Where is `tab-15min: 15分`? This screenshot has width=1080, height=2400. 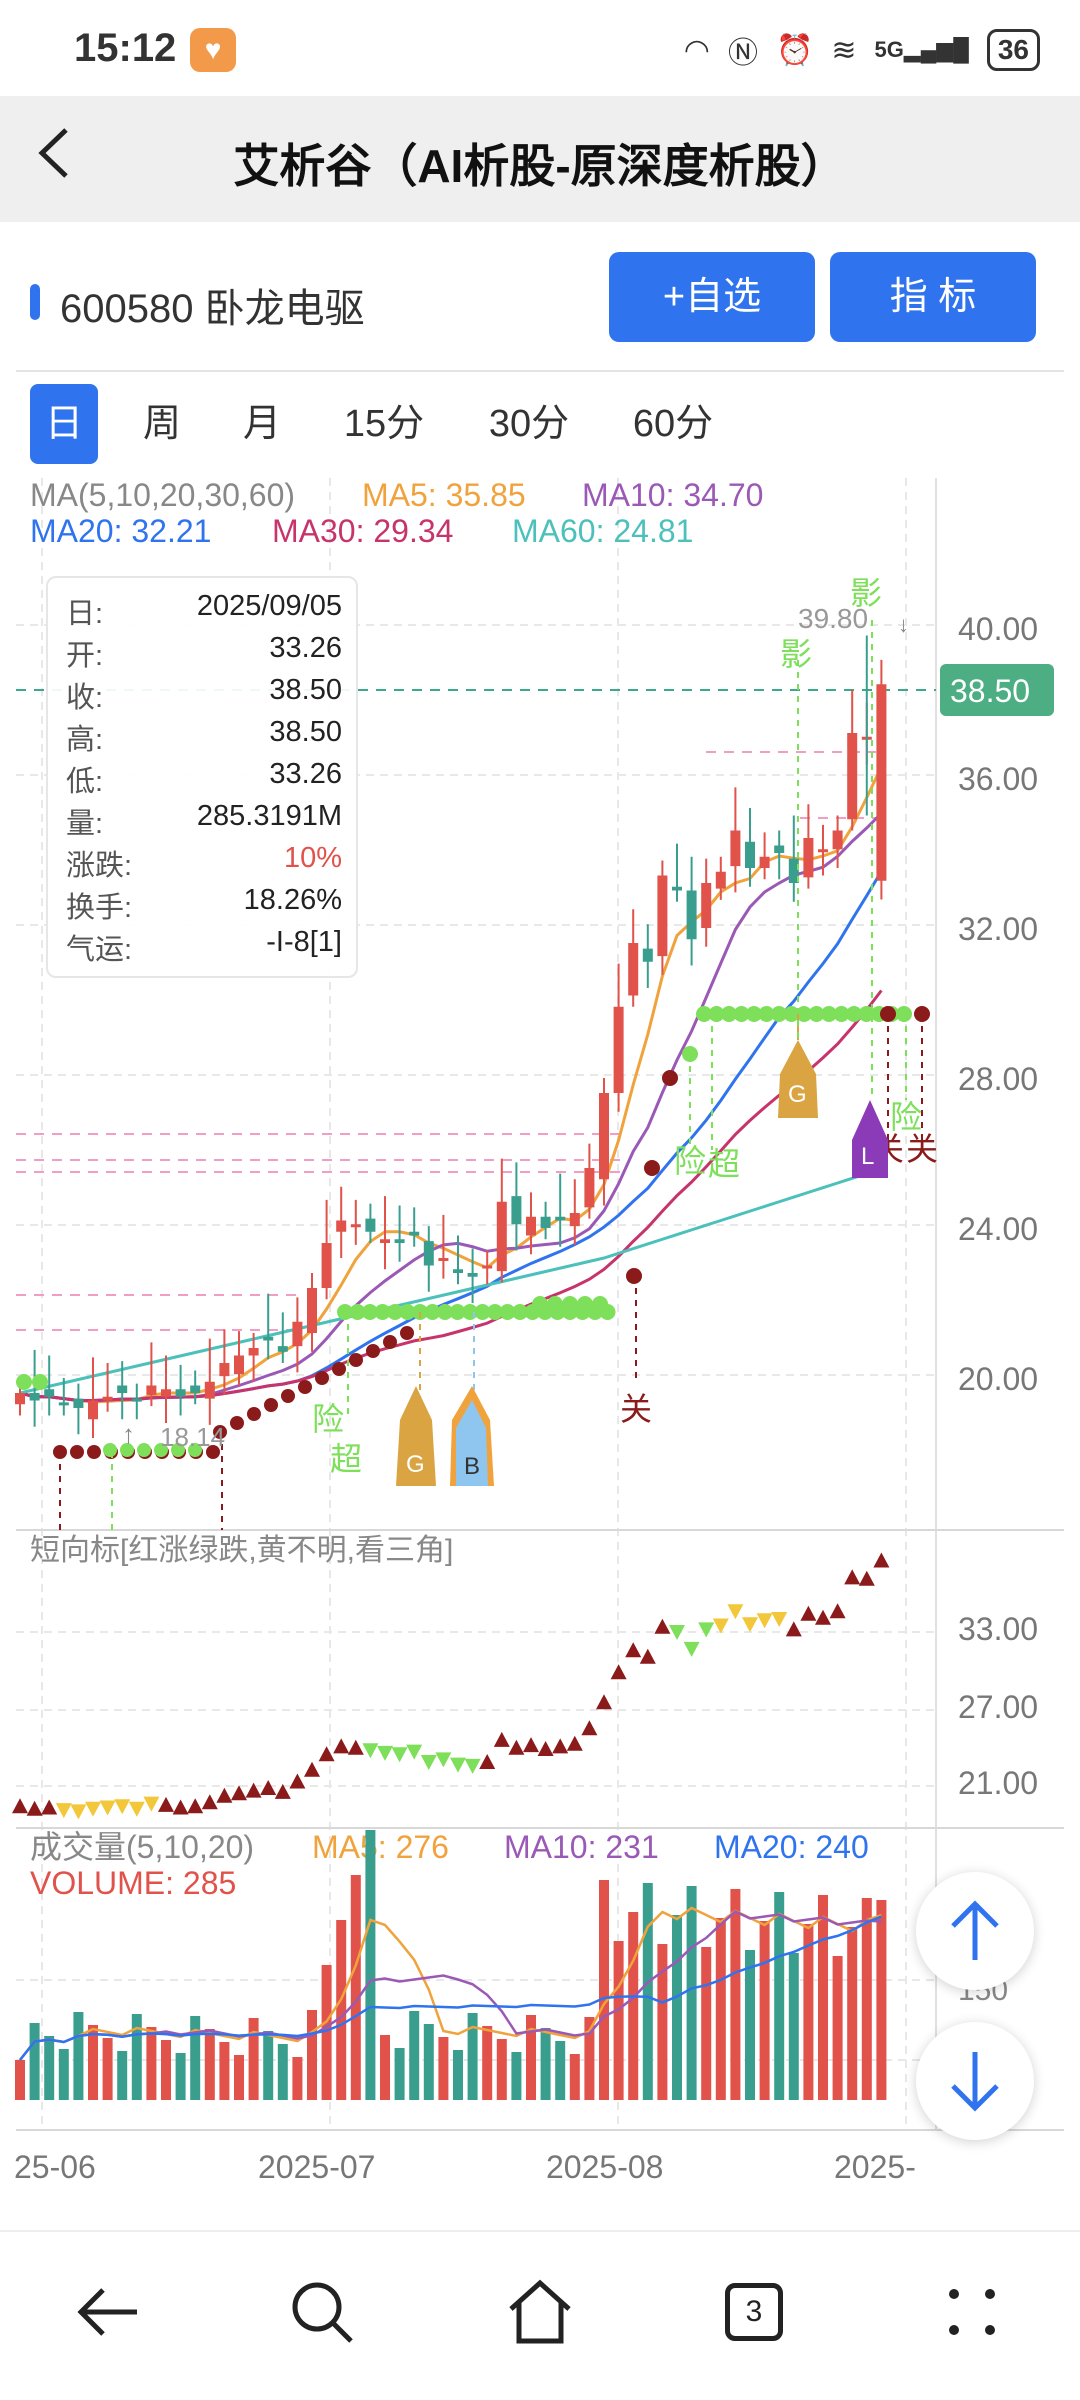 tab-15min: 15分 is located at coordinates (384, 424).